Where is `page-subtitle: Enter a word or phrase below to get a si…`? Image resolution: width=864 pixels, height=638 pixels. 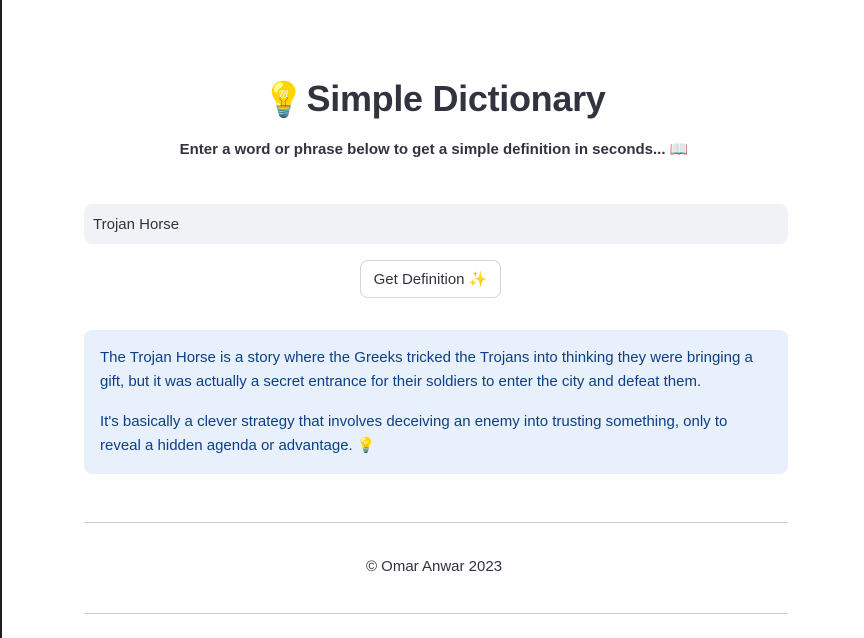 page-subtitle: Enter a word or phrase below to get a si… is located at coordinates (434, 149).